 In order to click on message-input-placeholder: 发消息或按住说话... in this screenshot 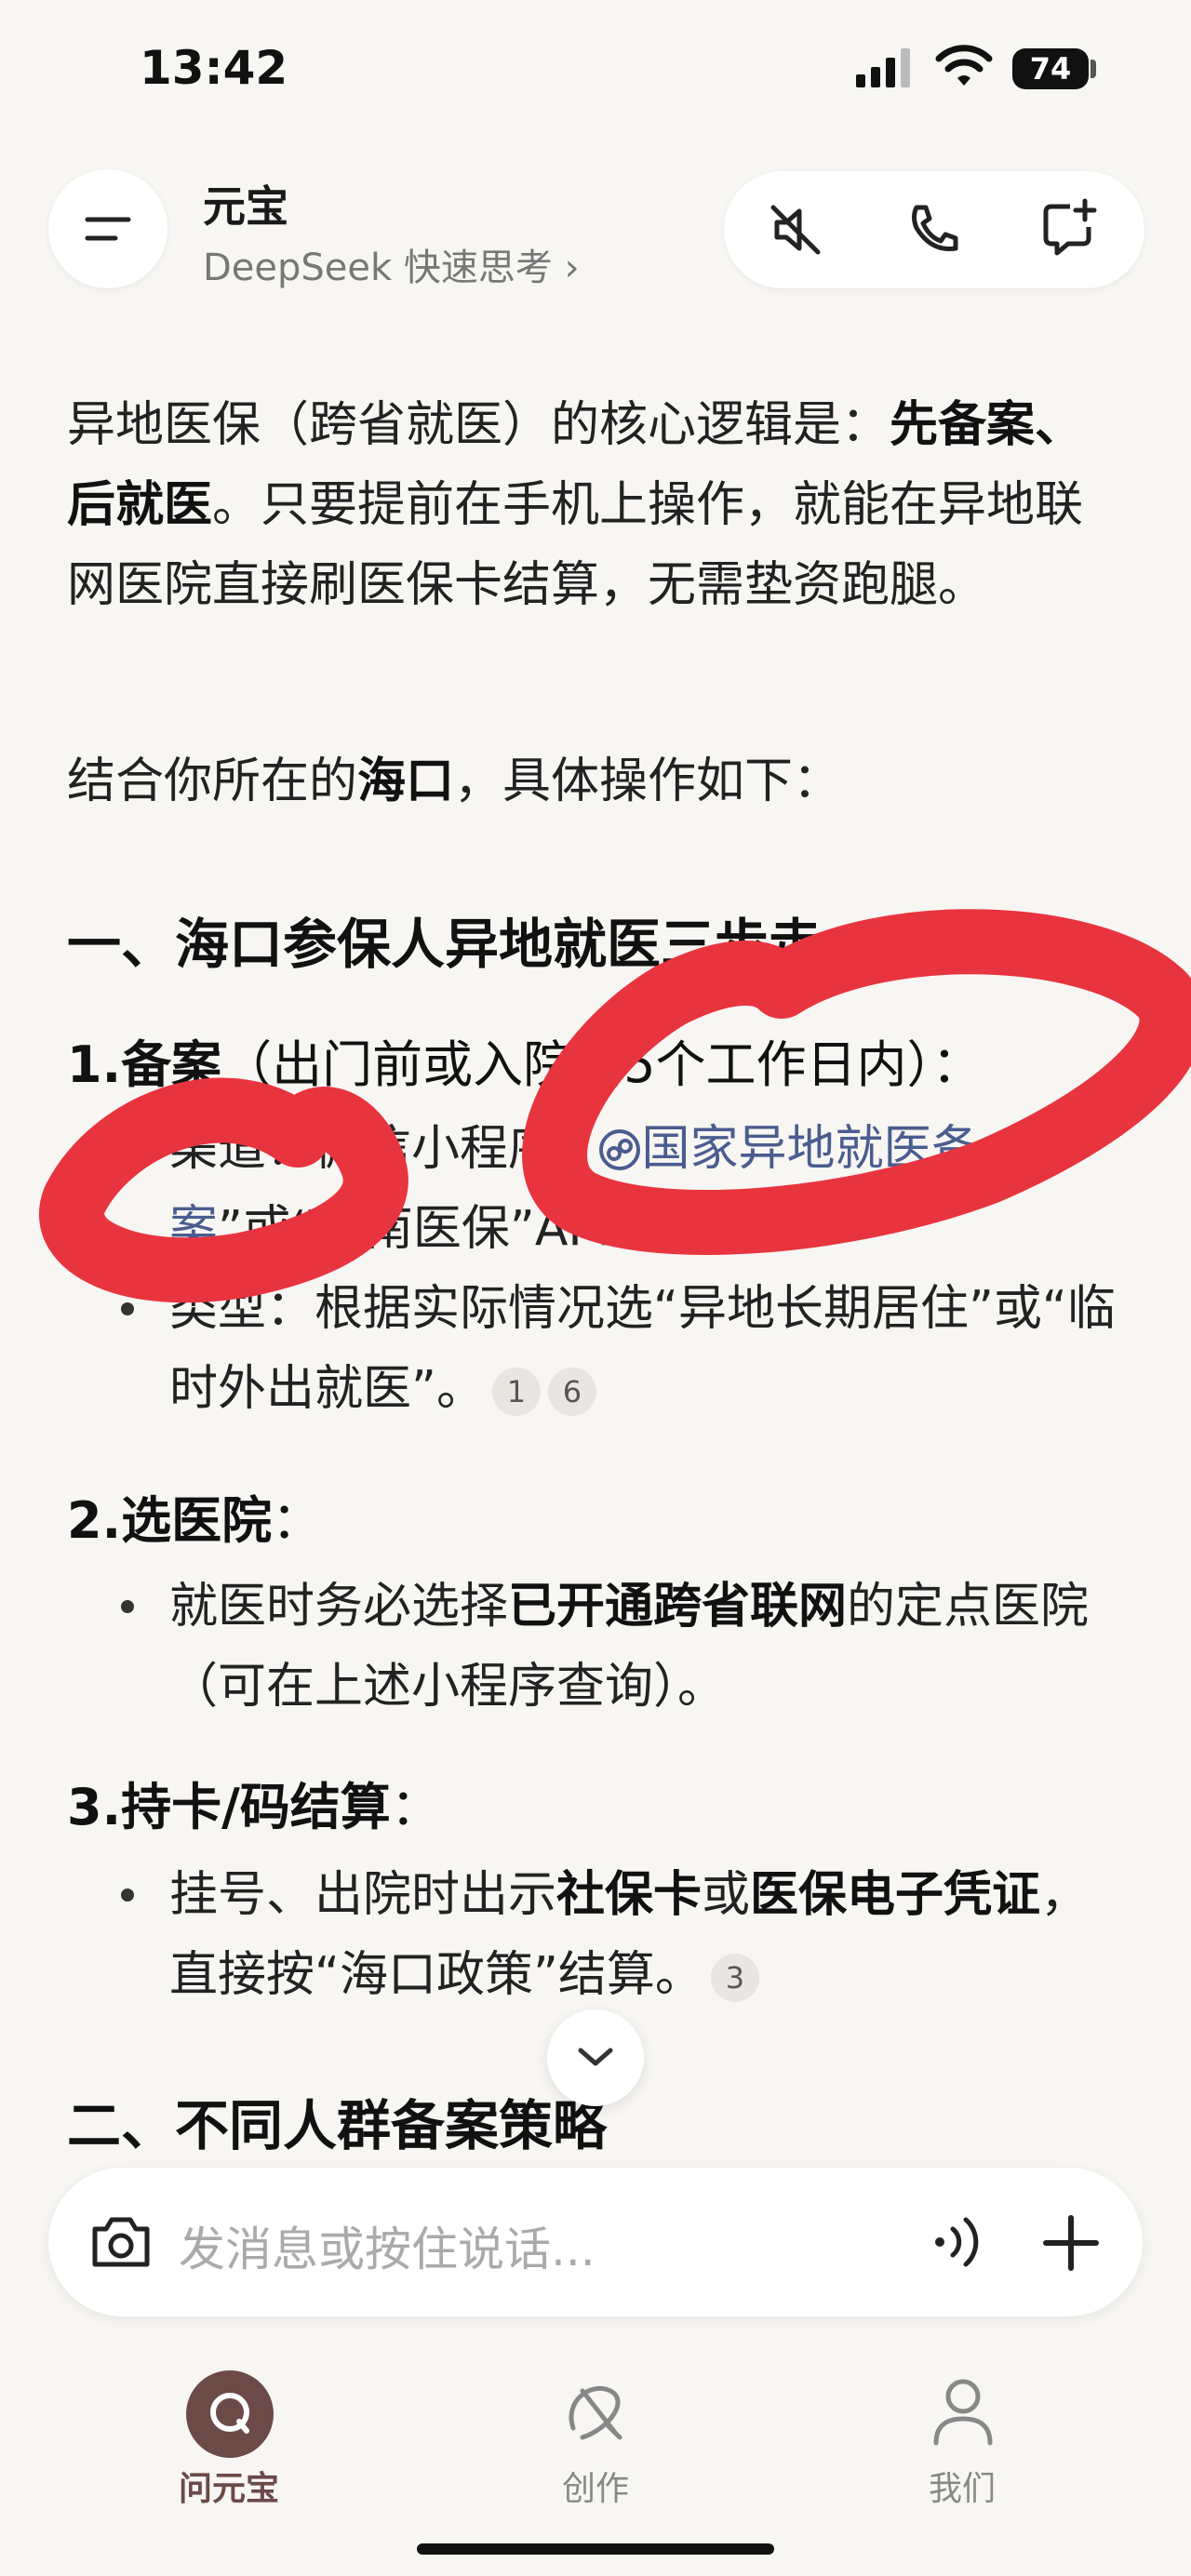, I will do `click(387, 2245)`.